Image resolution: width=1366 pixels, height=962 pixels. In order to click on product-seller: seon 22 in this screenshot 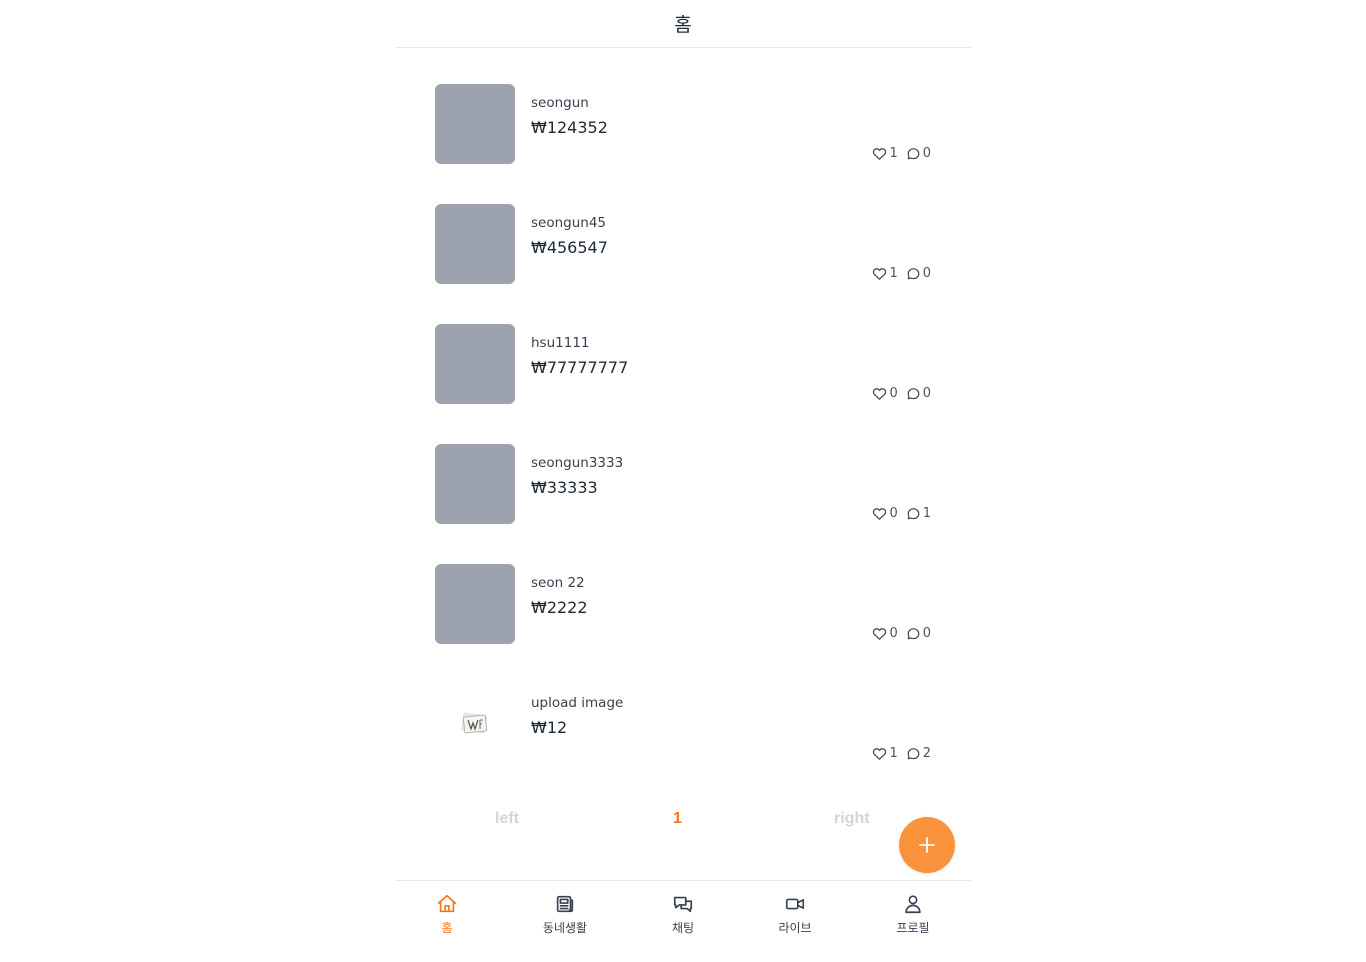, I will do `click(558, 583)`.